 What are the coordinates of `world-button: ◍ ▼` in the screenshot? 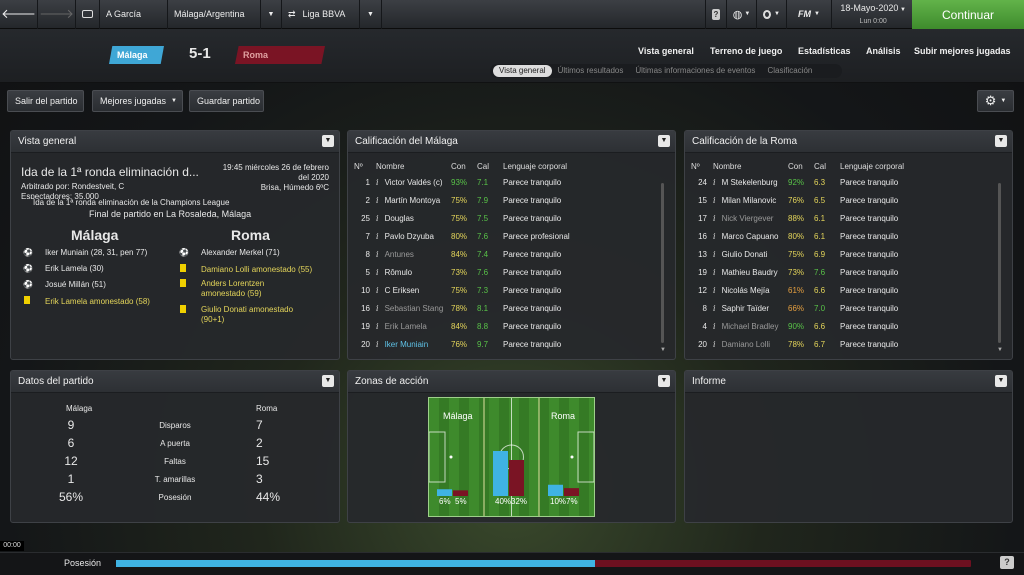 It's located at (742, 14).